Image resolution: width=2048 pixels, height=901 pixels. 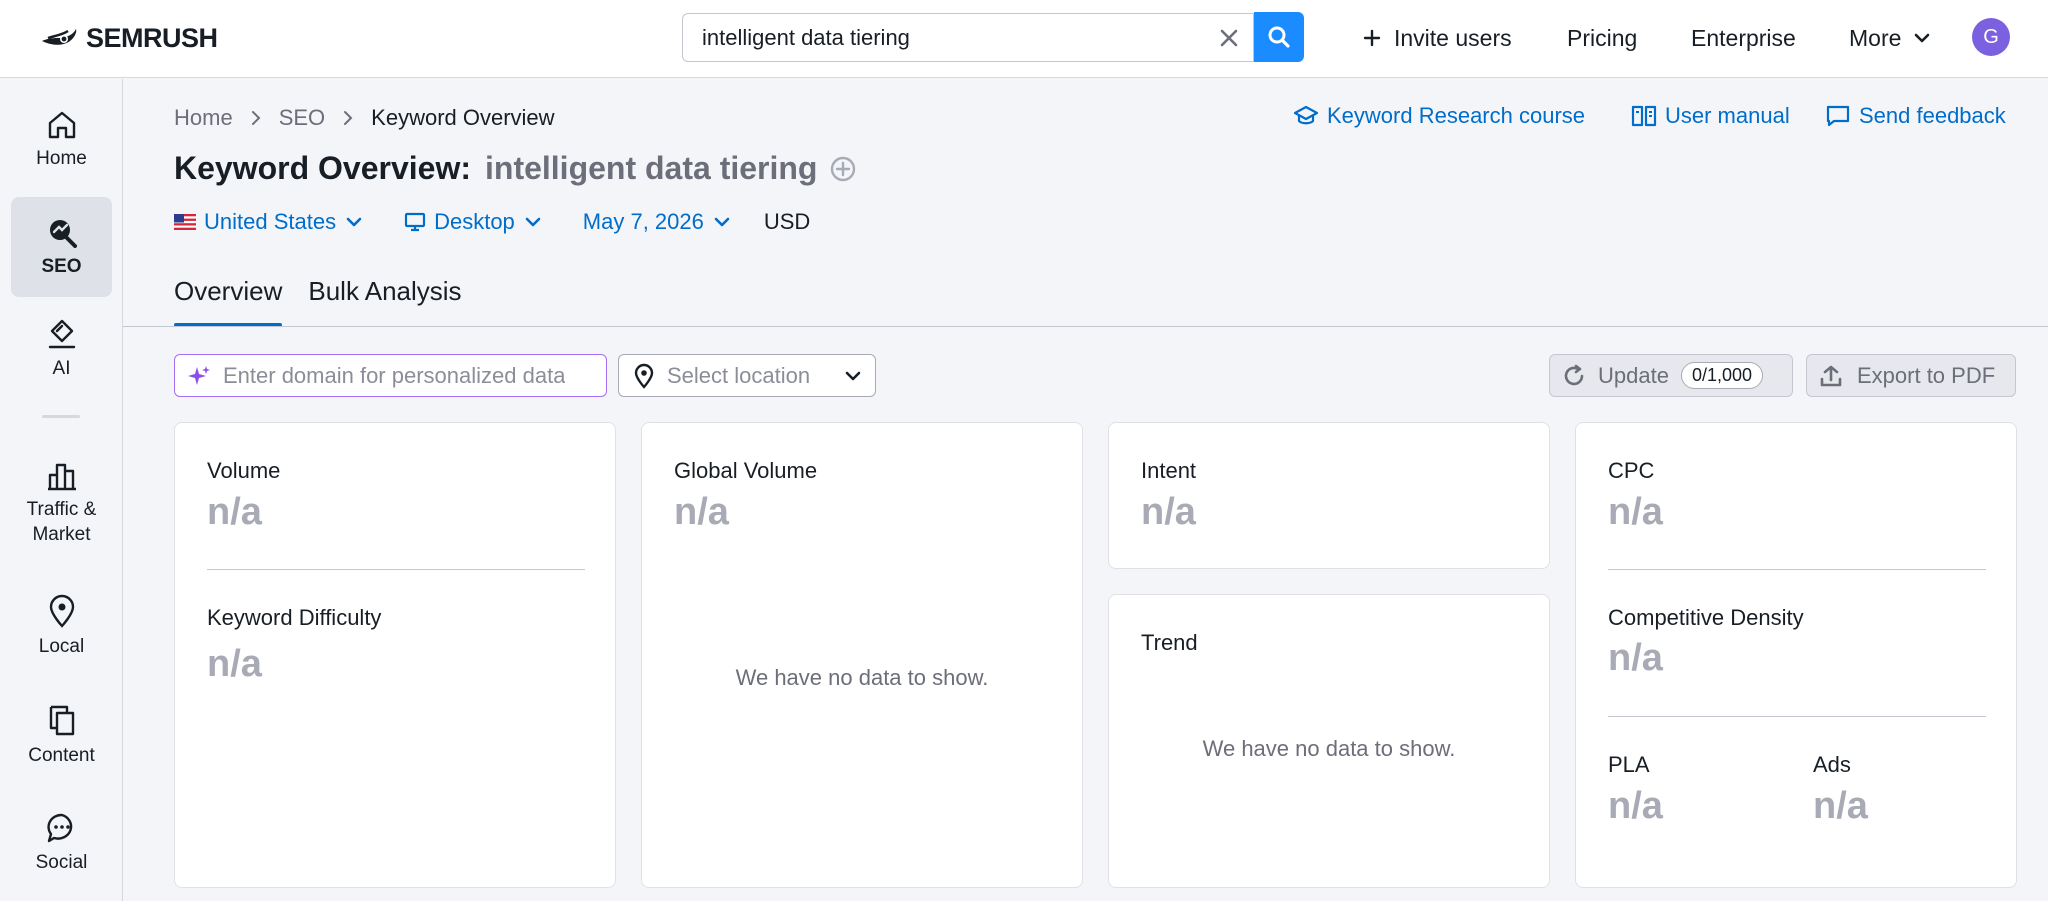 What do you see at coordinates (396, 569) in the screenshot?
I see `card-divider` at bounding box center [396, 569].